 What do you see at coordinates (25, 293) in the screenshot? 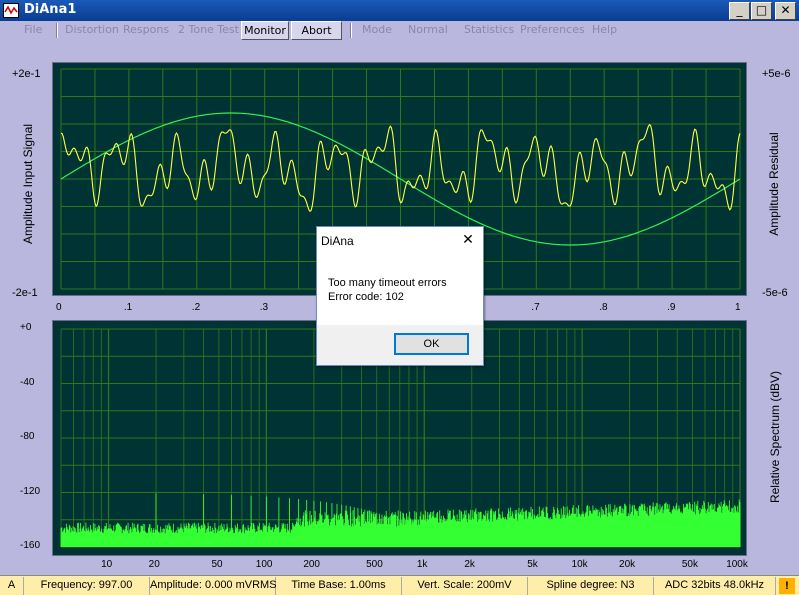
I see `left-bottom-value: -2e-1` at bounding box center [25, 293].